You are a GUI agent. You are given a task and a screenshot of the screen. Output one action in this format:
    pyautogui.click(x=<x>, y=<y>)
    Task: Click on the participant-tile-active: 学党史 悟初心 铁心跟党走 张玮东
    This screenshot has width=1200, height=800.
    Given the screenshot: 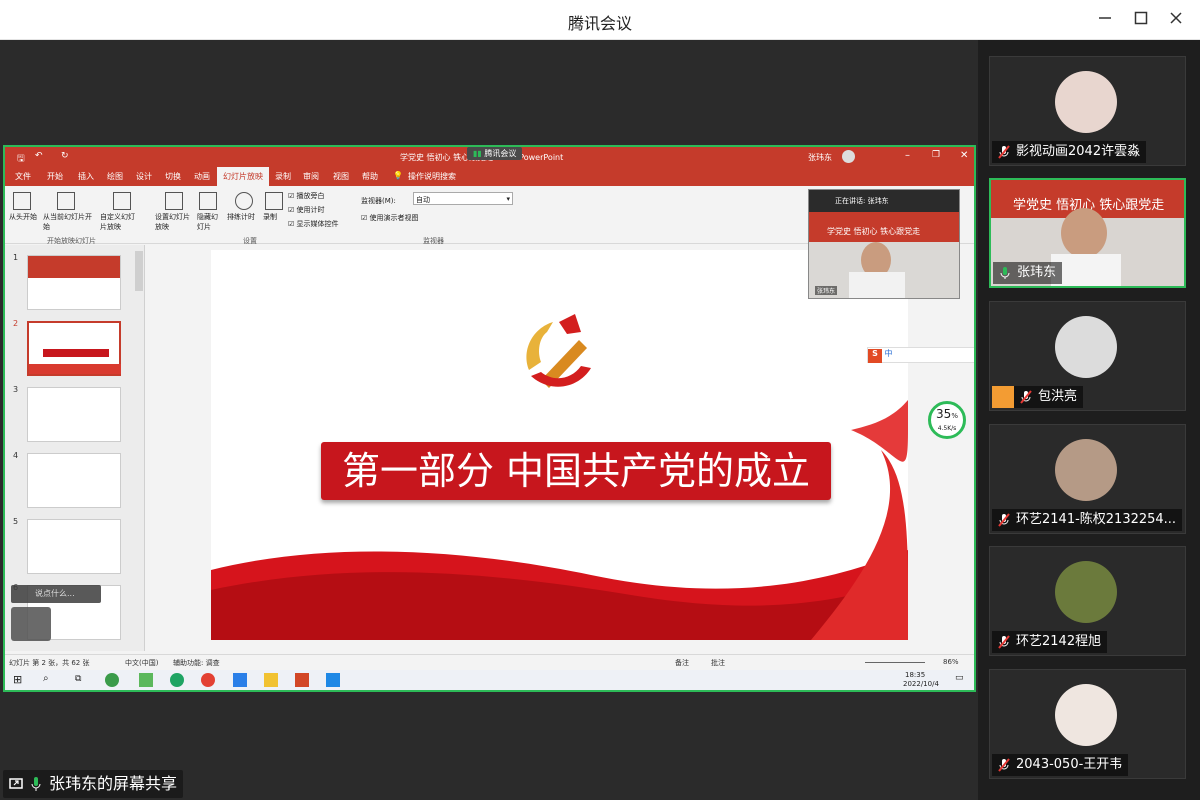 What is the action you would take?
    pyautogui.click(x=1087, y=233)
    